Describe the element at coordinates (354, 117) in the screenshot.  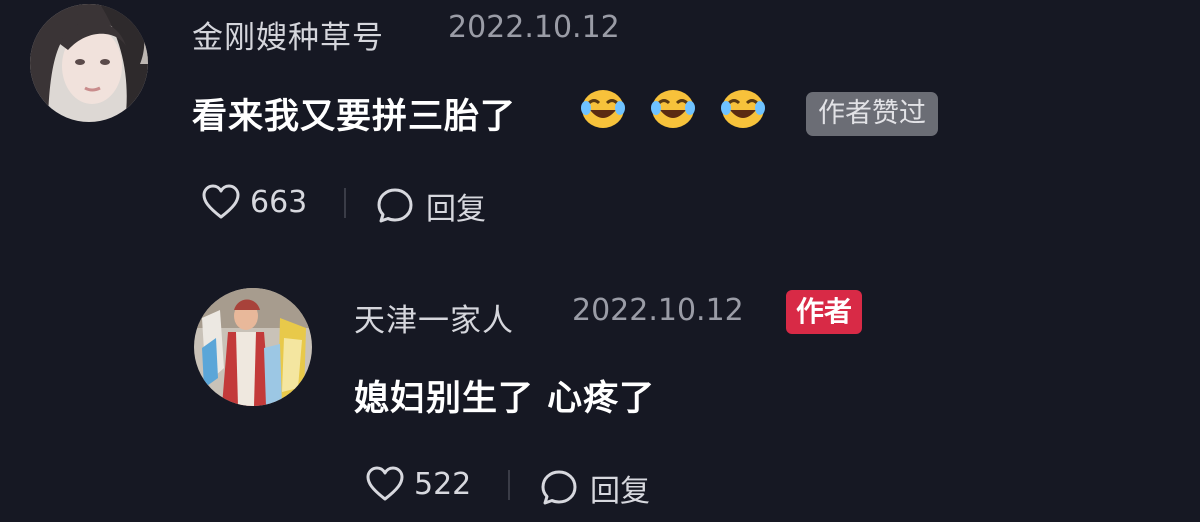
I see `comment-text: 看来我又要拼三胎了` at that location.